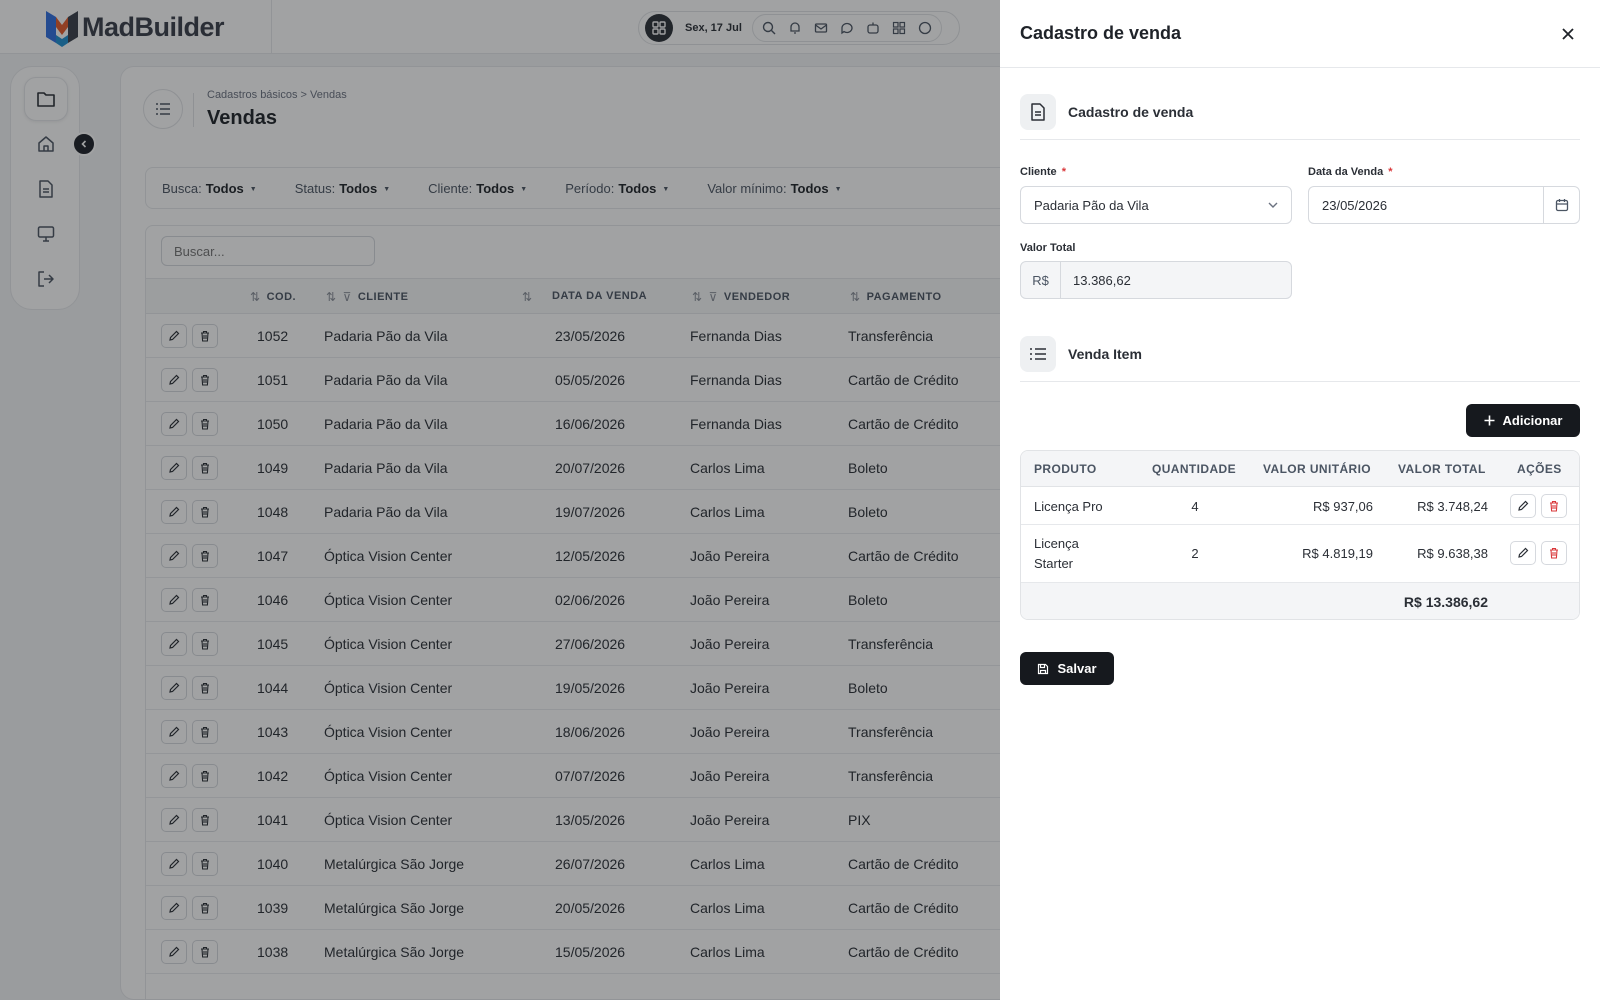 The height and width of the screenshot is (1000, 1600). I want to click on column-produto: PRODUTO, so click(1065, 469).